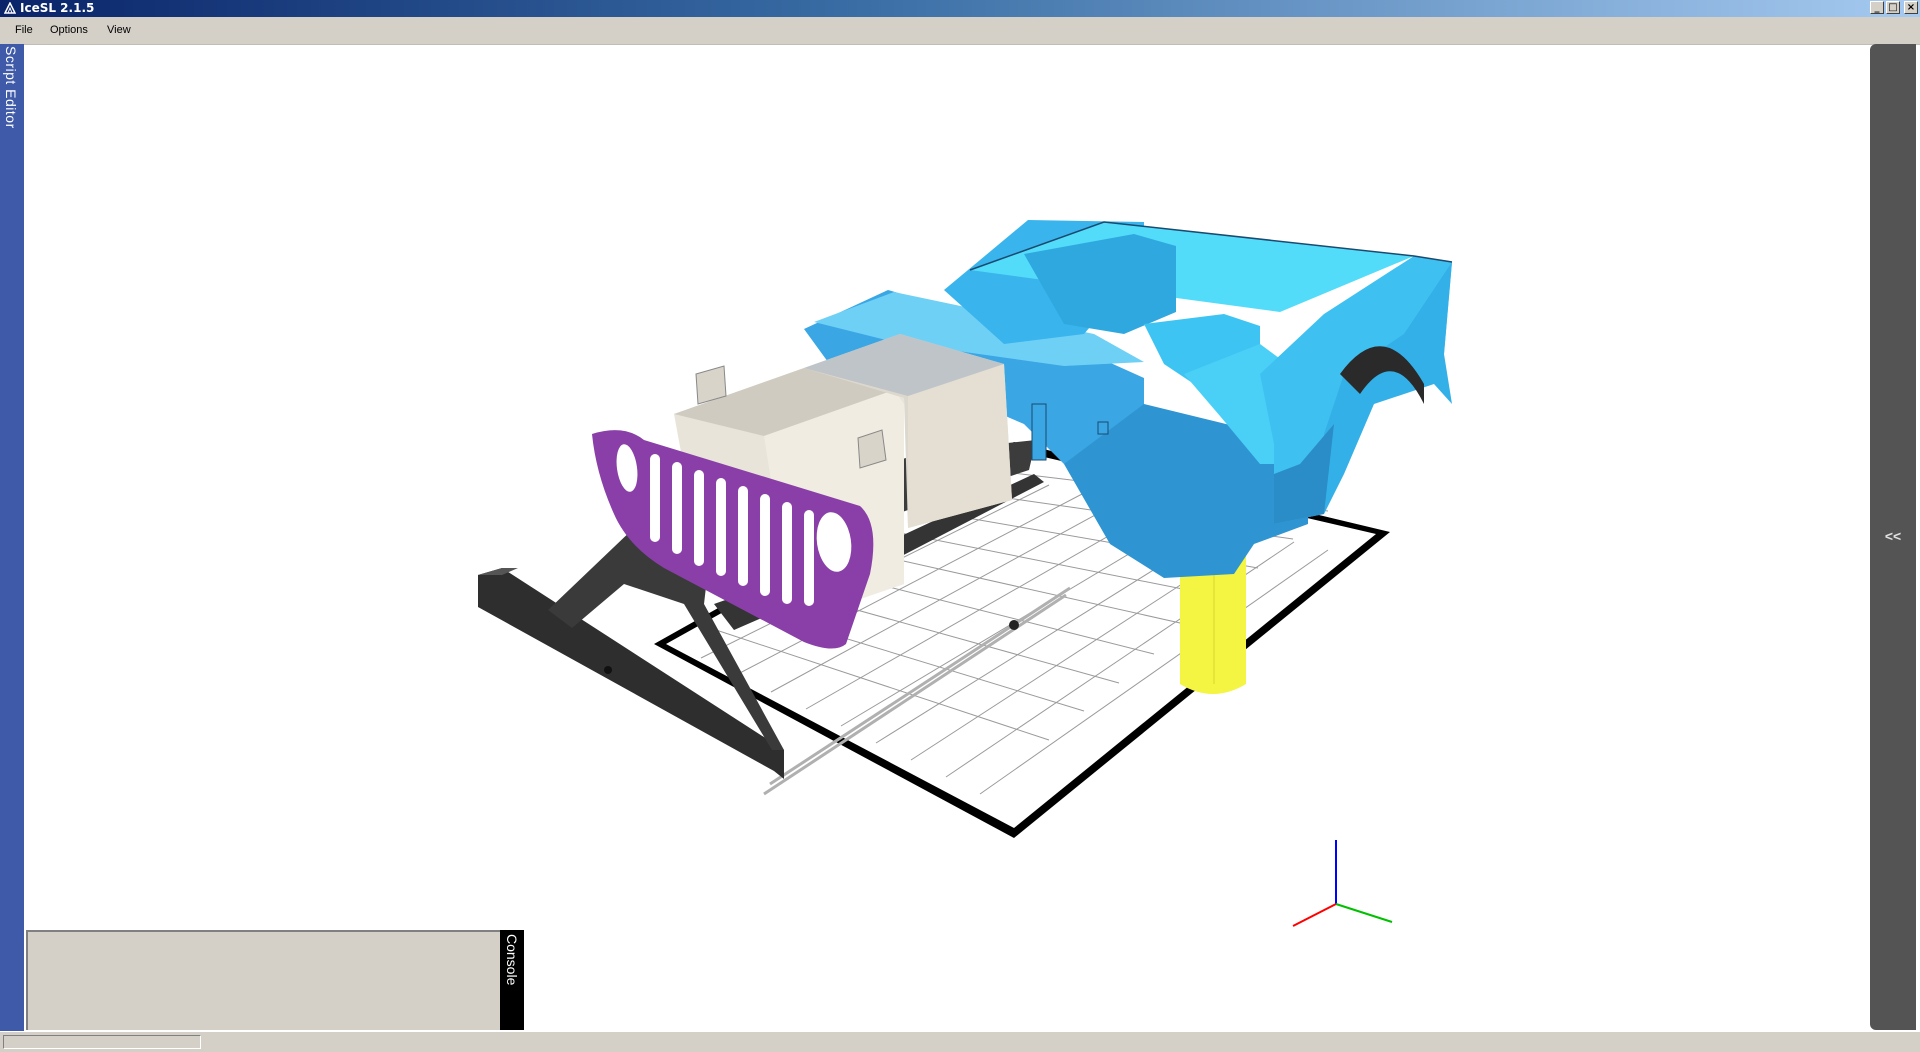 This screenshot has width=1920, height=1052. Describe the element at coordinates (960, 1041) in the screenshot. I see `status-bar` at that location.